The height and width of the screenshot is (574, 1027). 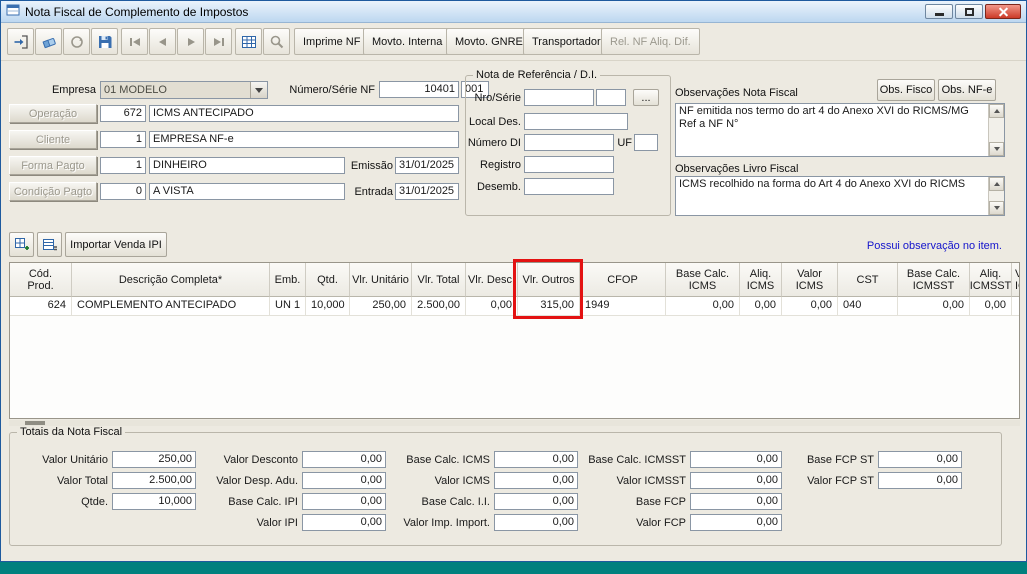 I want to click on imprime-nf-button: Imprime NF, so click(x=332, y=41).